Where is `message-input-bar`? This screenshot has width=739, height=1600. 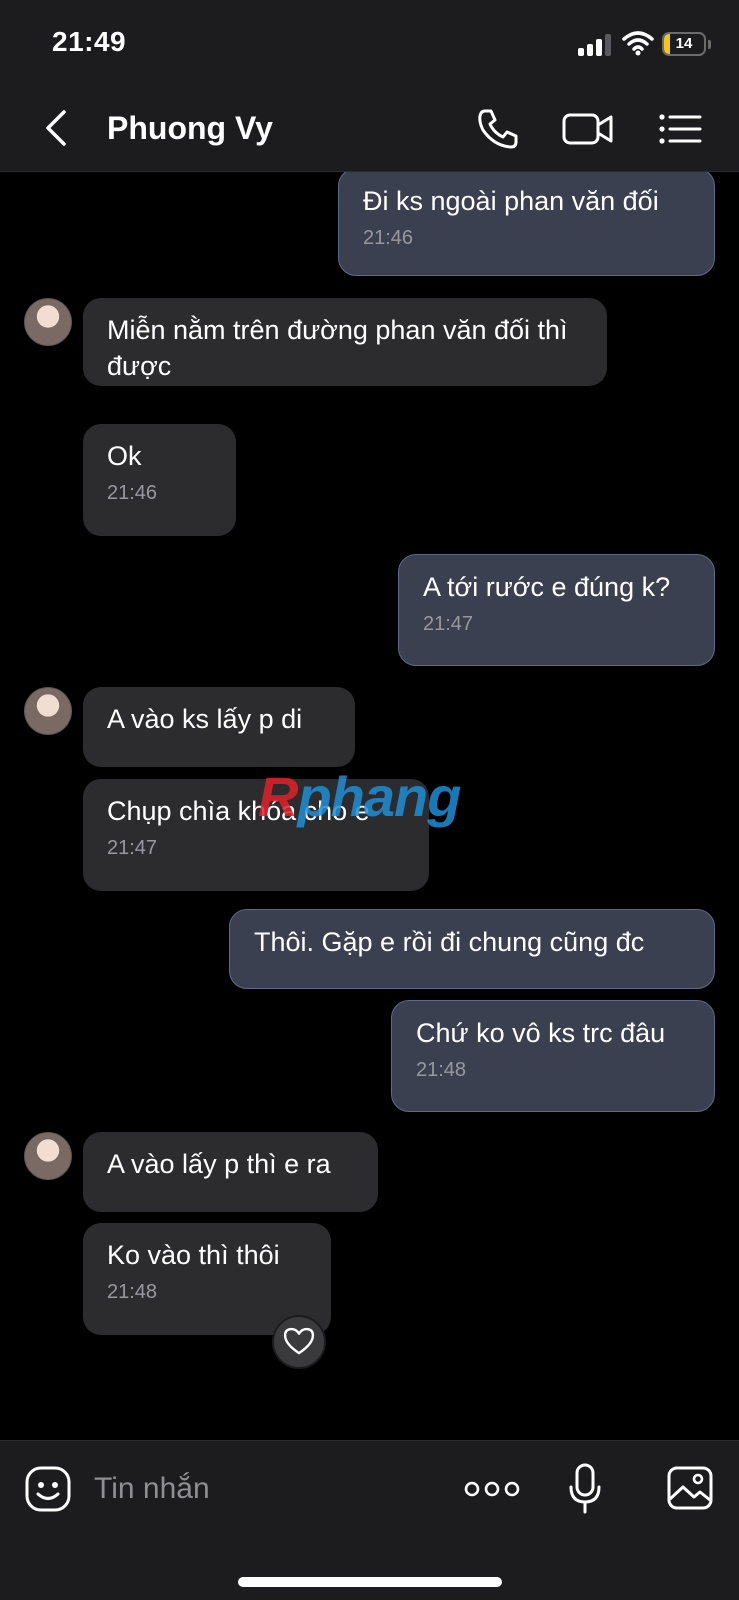
message-input-bar is located at coordinates (369, 1520).